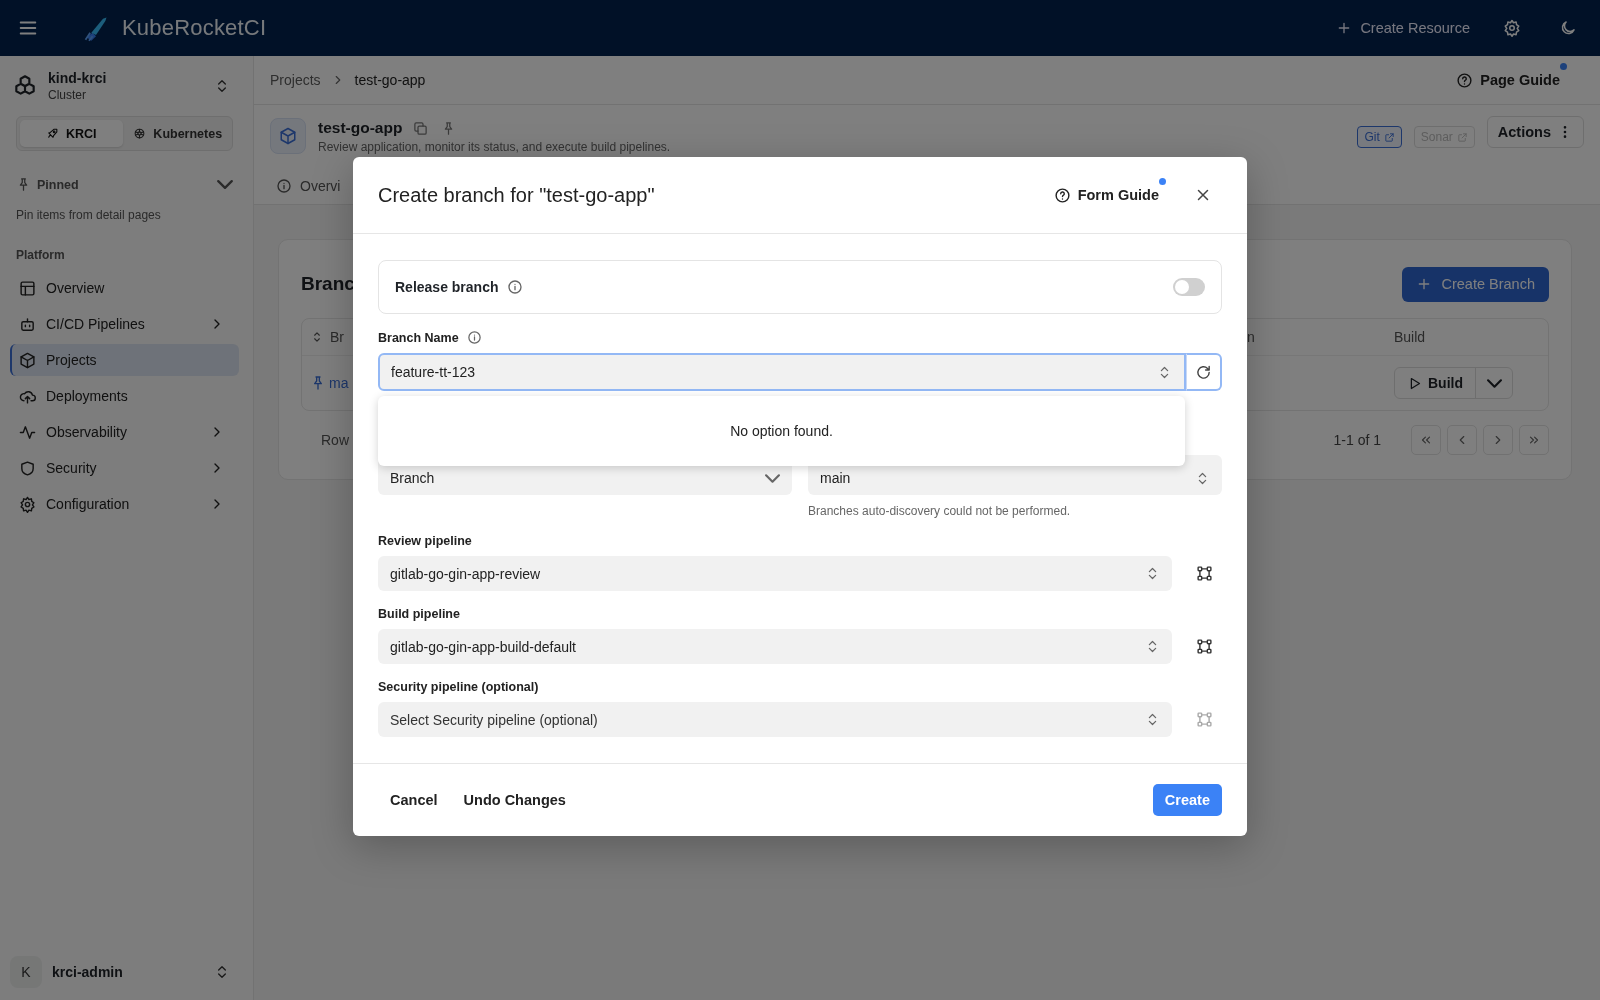 This screenshot has height=1000, width=1600. Describe the element at coordinates (1410, 337) in the screenshot. I see `column-header: Build` at that location.